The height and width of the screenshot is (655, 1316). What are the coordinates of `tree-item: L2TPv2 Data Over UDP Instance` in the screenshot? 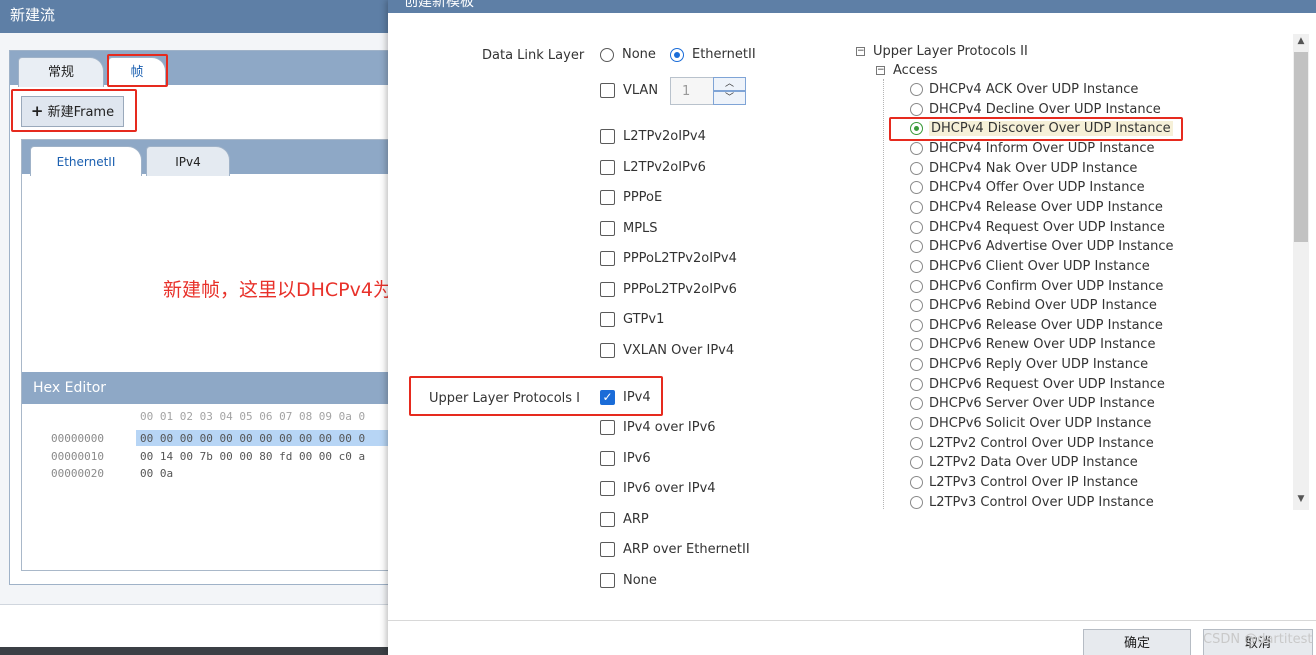 It's located at (1024, 462).